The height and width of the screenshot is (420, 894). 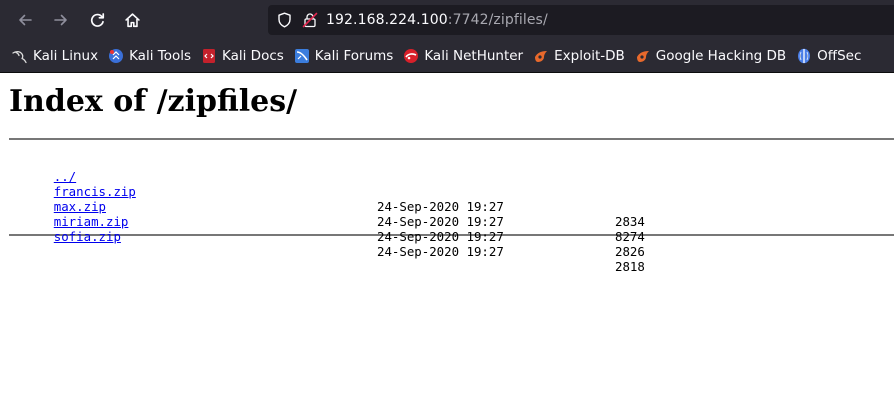 I want to click on insecure-lock-icon, so click(x=310, y=20).